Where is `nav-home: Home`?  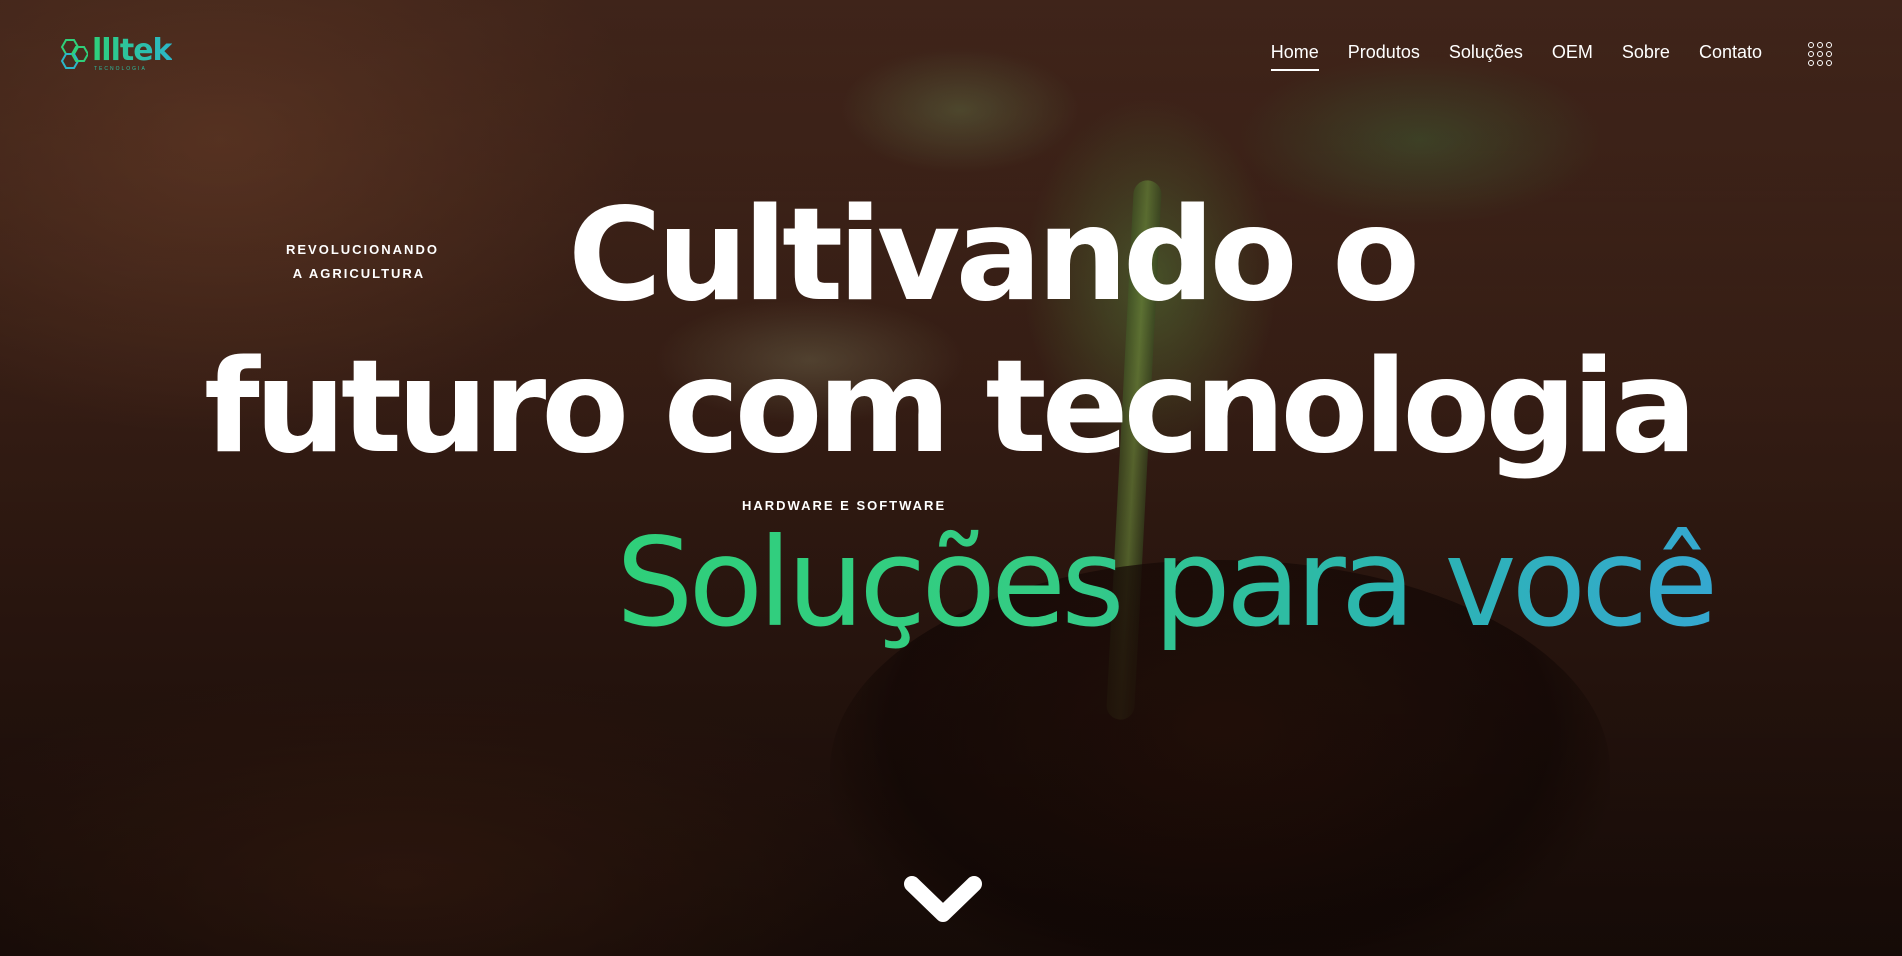
nav-home: Home is located at coordinates (1294, 56).